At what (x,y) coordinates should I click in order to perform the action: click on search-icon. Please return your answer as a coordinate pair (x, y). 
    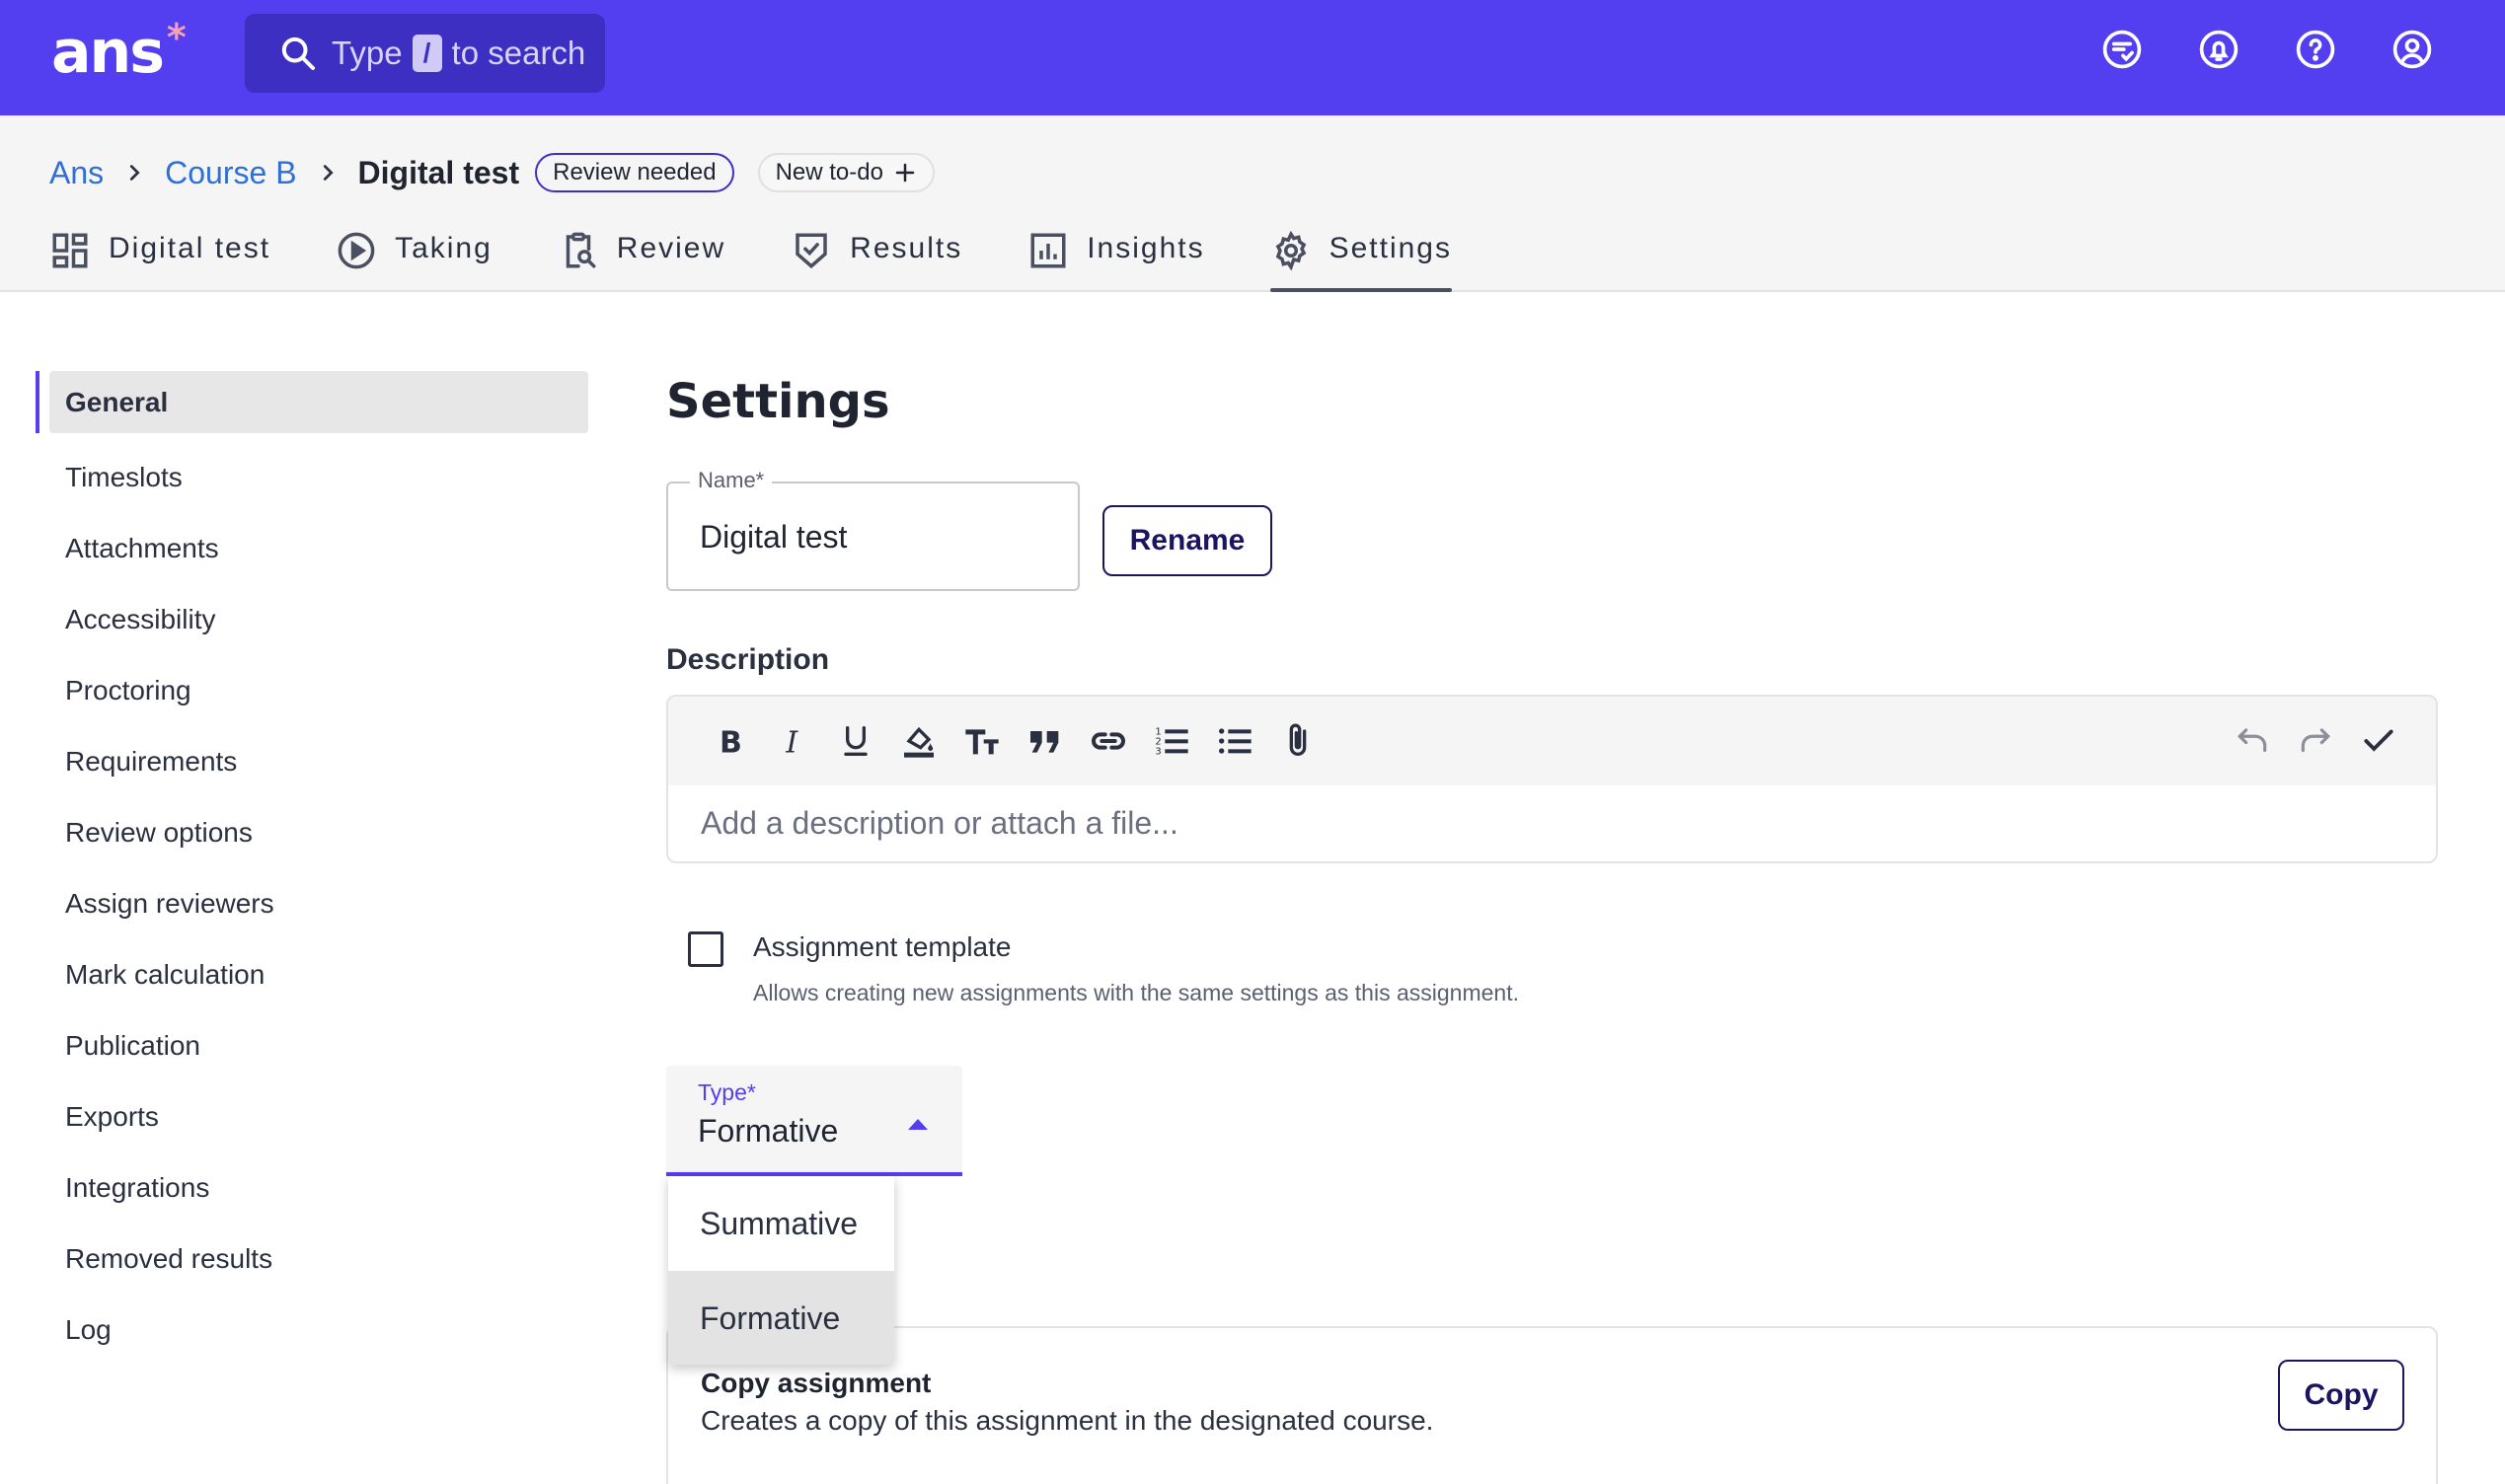
    Looking at the image, I should click on (298, 53).